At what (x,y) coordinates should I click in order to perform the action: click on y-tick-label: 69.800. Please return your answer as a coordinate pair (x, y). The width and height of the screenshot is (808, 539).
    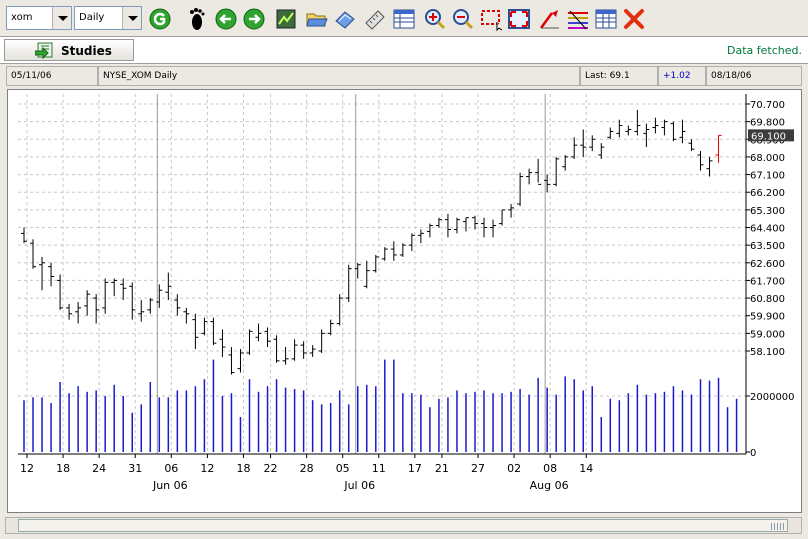
    Looking at the image, I should click on (767, 123).